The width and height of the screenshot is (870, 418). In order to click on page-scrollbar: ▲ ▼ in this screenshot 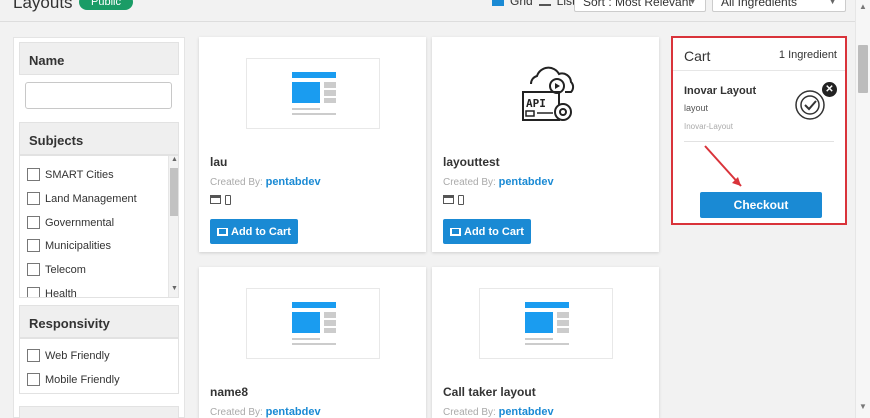, I will do `click(862, 209)`.